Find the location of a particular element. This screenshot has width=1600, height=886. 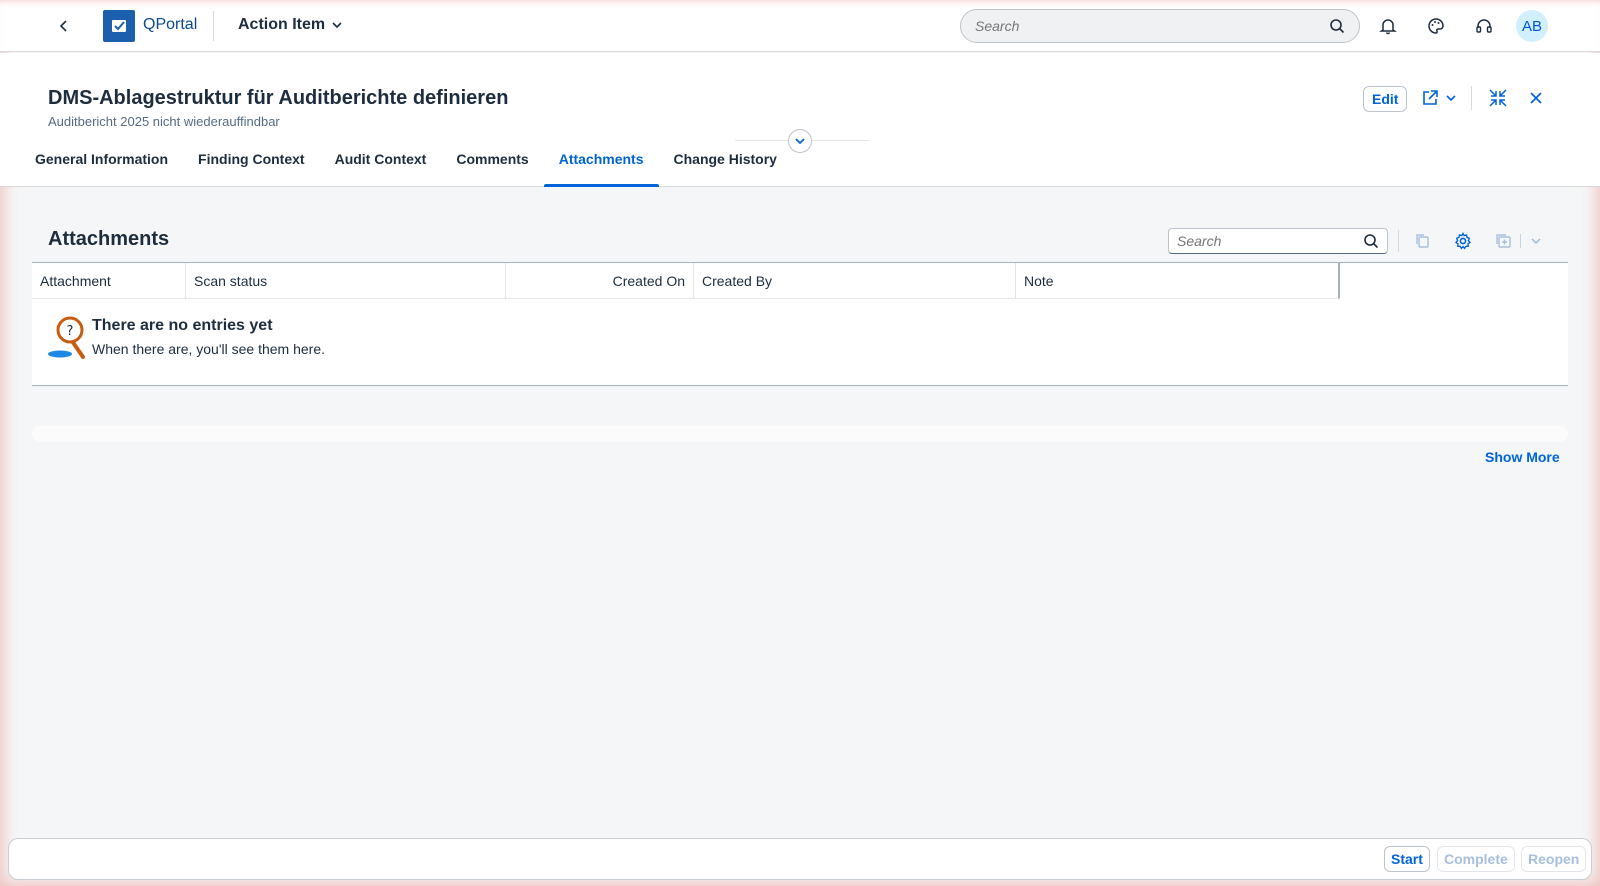

checkmark-document-icon is located at coordinates (119, 26).